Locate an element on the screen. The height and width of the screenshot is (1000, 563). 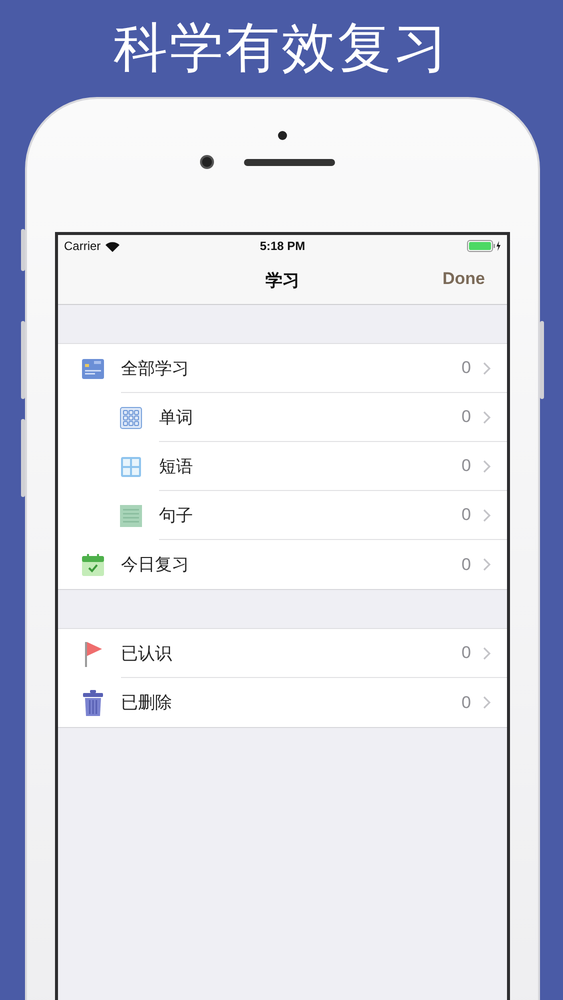
wifi-icon is located at coordinates (112, 246).